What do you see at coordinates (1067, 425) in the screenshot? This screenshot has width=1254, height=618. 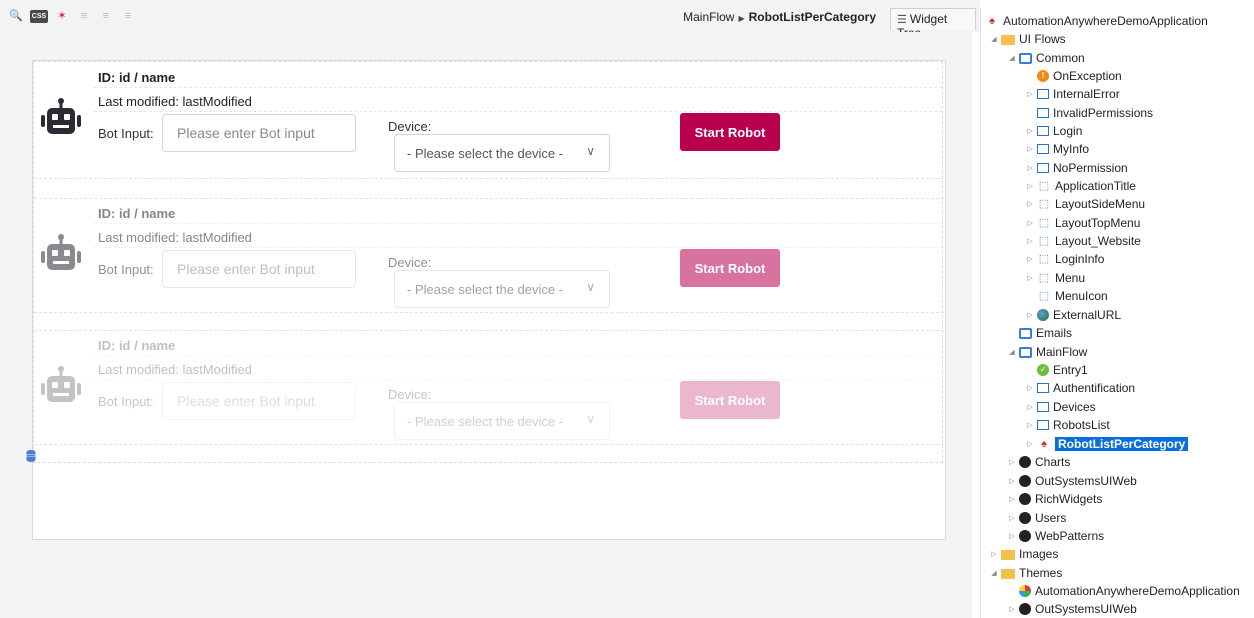 I see `tree-node-robots-list: ▷ RobotsList` at bounding box center [1067, 425].